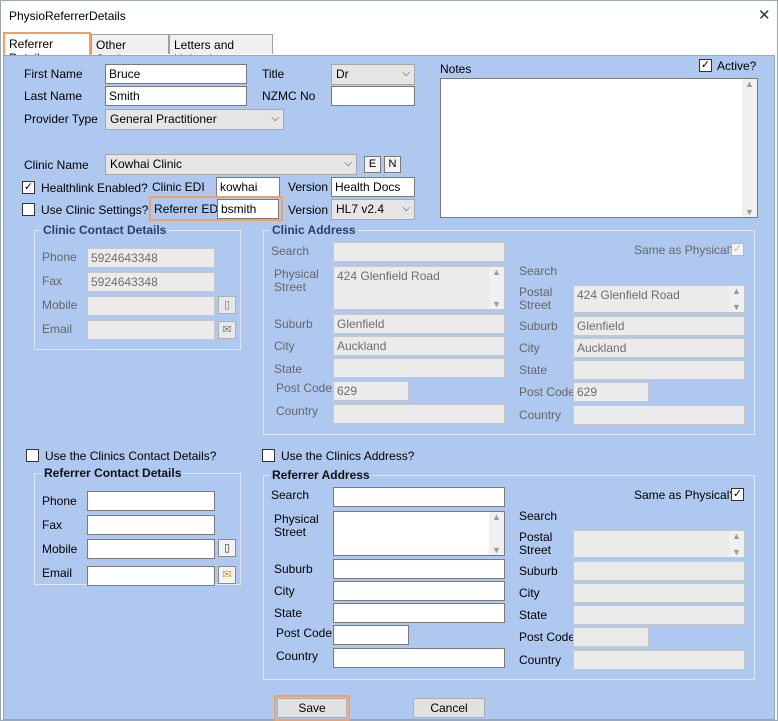 Image resolution: width=778 pixels, height=721 pixels. Describe the element at coordinates (496, 533) in the screenshot. I see `referrer-physical-scrollbar: ▲ ▼` at that location.